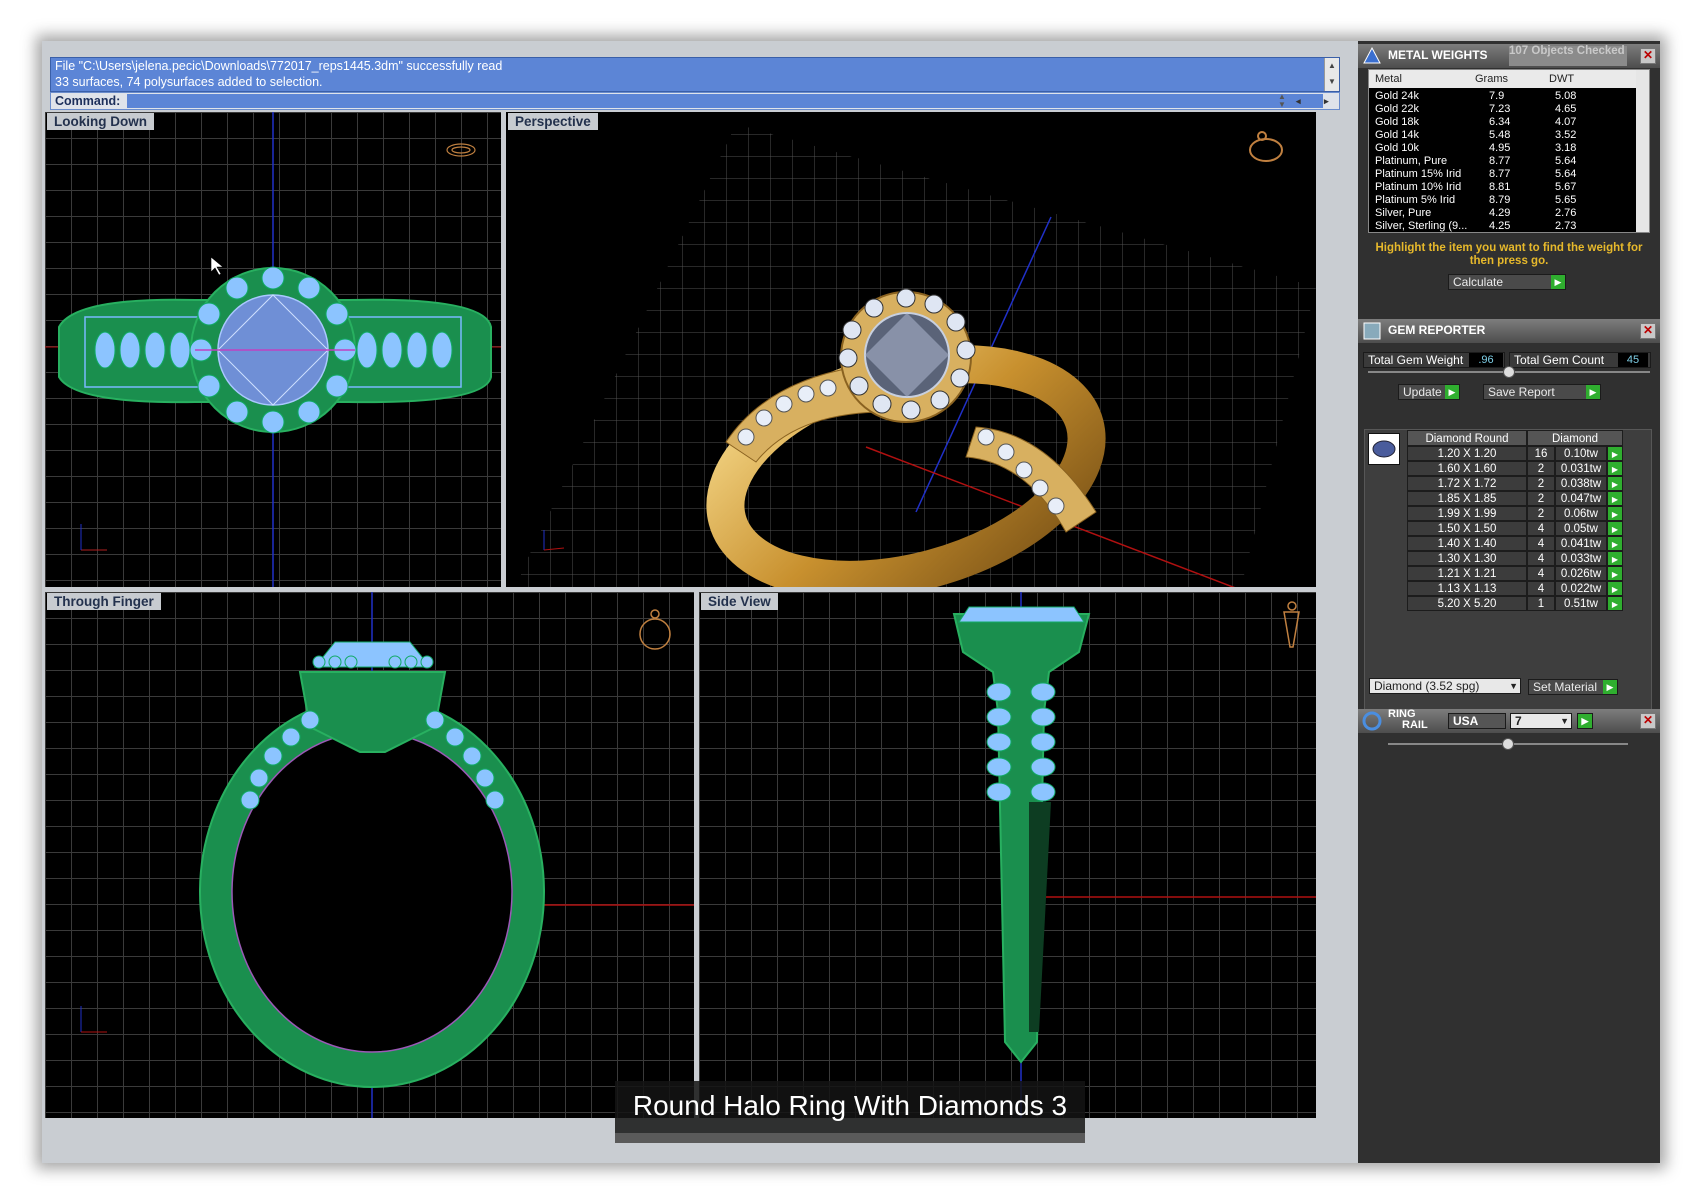  Describe the element at coordinates (1397, 96) in the screenshot. I see `metal-weights-cell: Gold 24k` at that location.